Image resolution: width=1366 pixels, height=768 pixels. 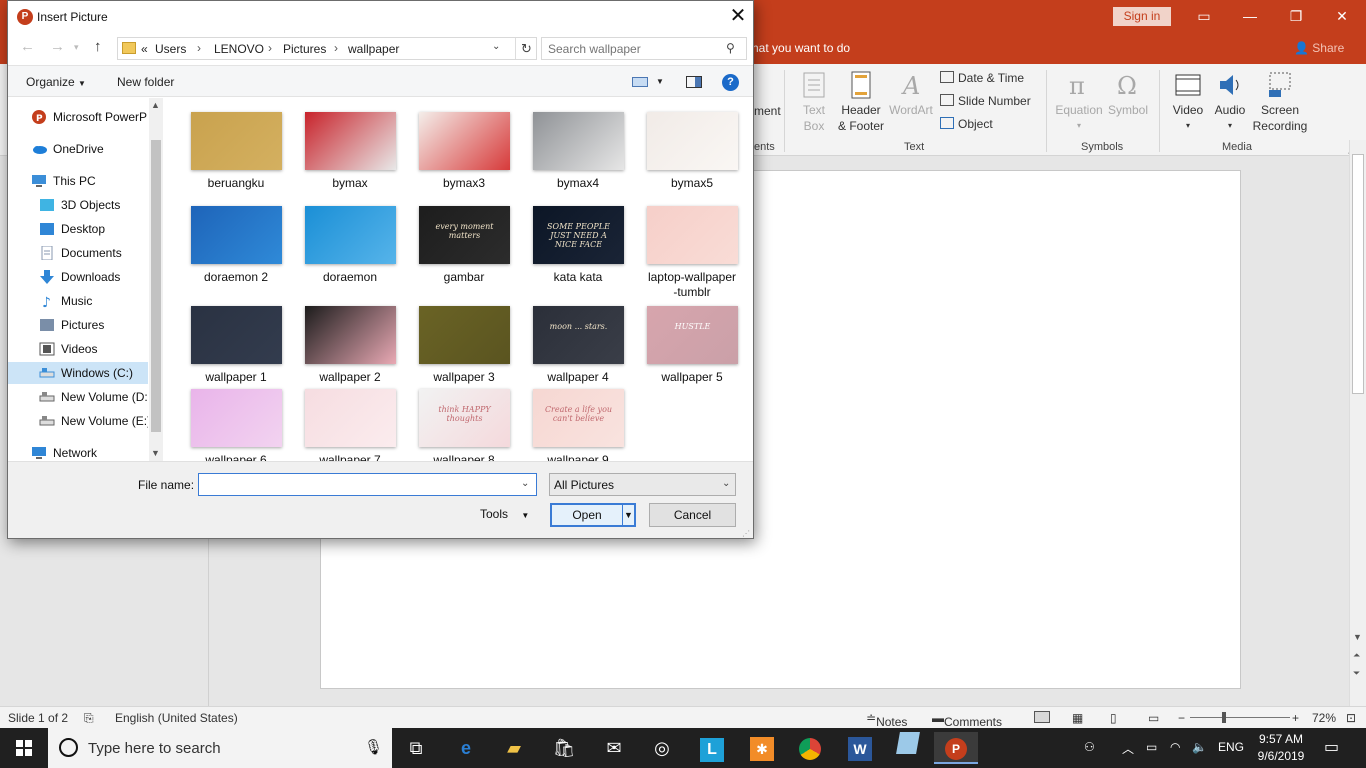 I want to click on spelling-icon: ⎘, so click(x=89, y=718).